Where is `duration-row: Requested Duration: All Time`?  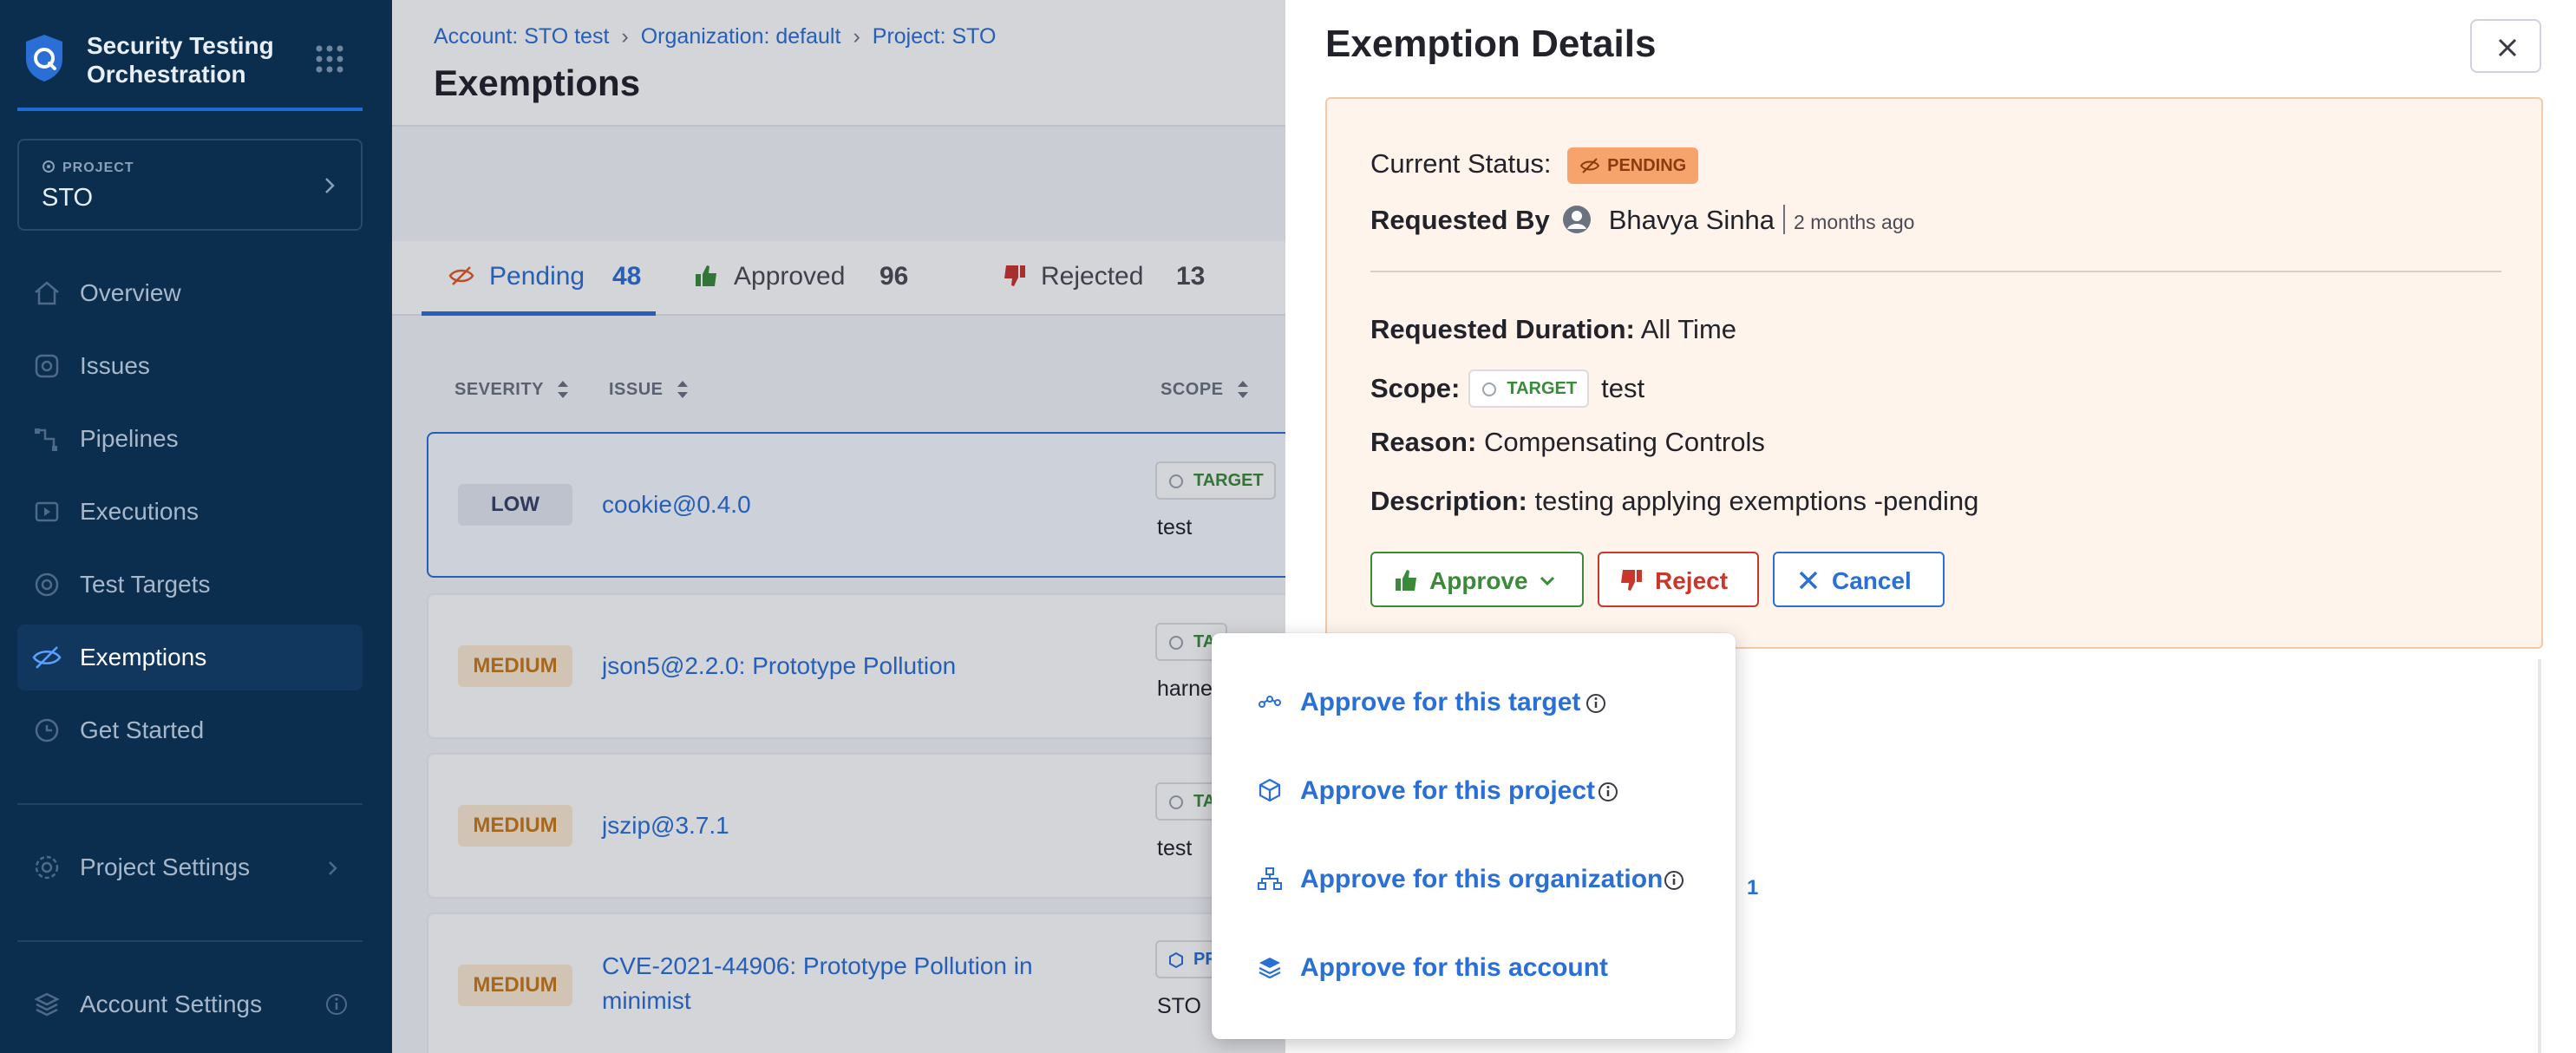
duration-row: Requested Duration: All Time is located at coordinates (1553, 330).